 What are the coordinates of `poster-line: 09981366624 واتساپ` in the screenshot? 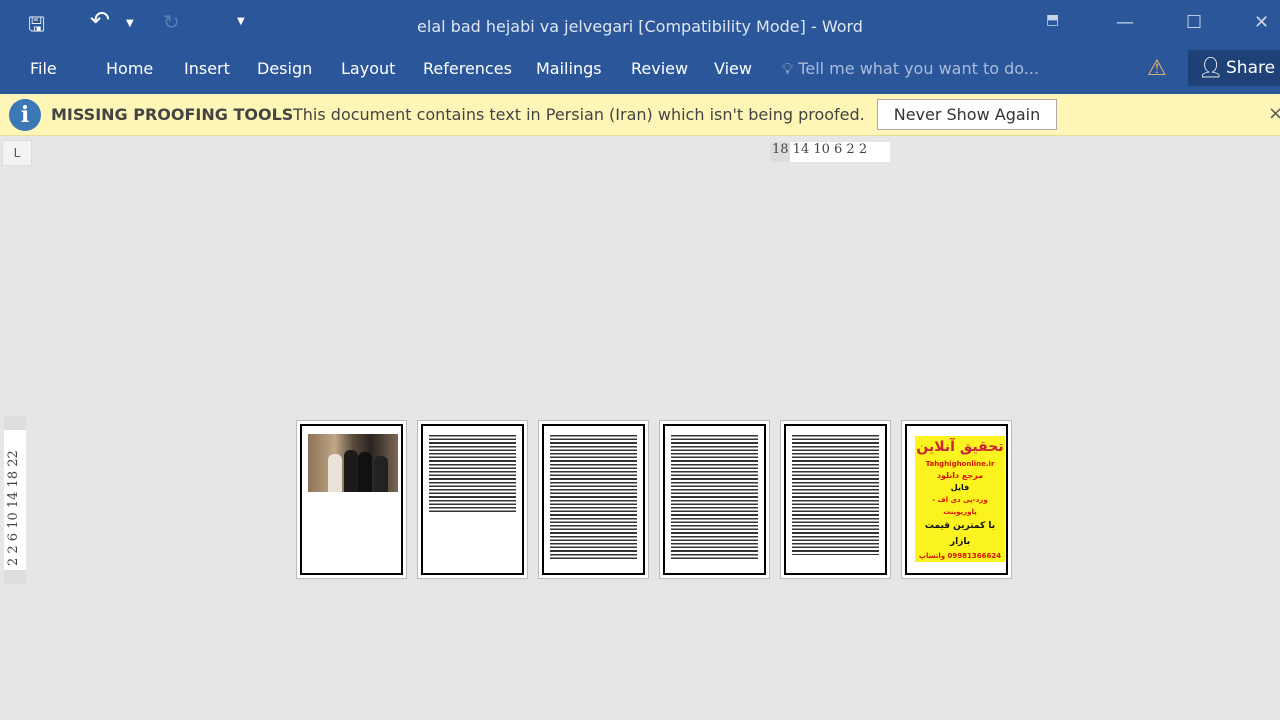 It's located at (960, 556).